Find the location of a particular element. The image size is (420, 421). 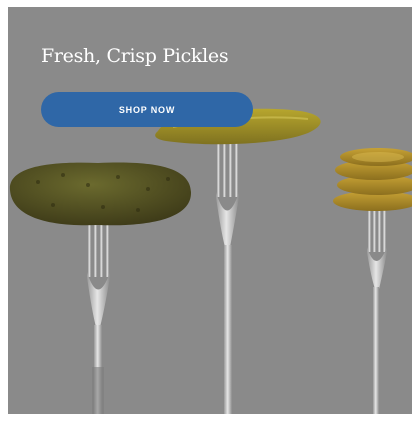

pickle-chips-icon is located at coordinates (372, 179).